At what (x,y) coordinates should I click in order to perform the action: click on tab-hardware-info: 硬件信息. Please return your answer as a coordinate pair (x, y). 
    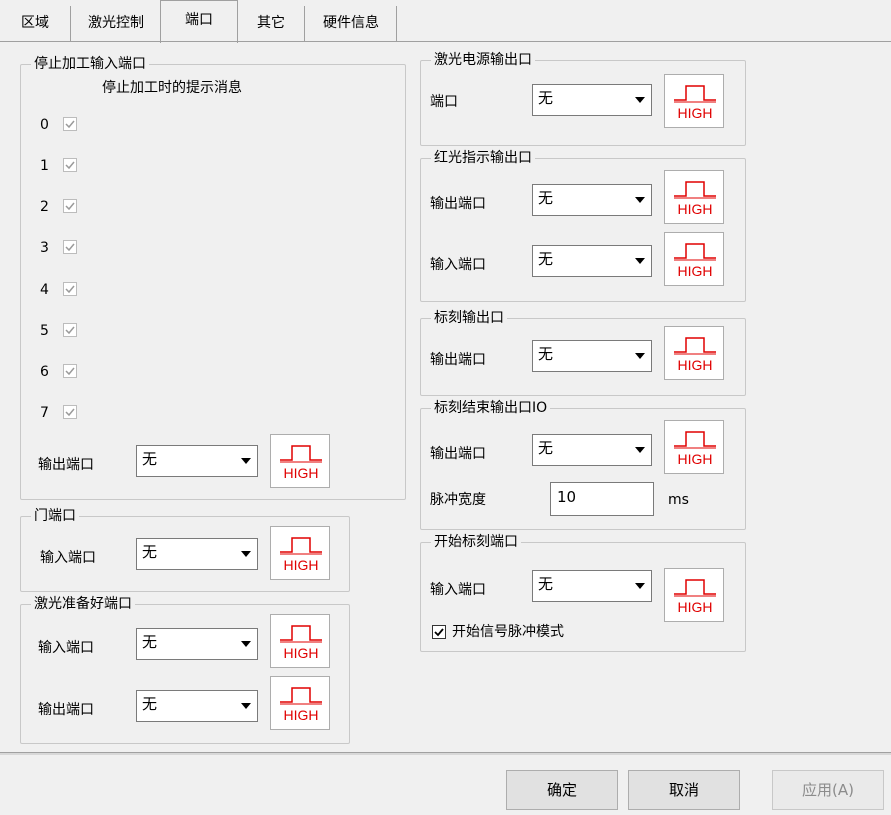
    Looking at the image, I should click on (351, 24).